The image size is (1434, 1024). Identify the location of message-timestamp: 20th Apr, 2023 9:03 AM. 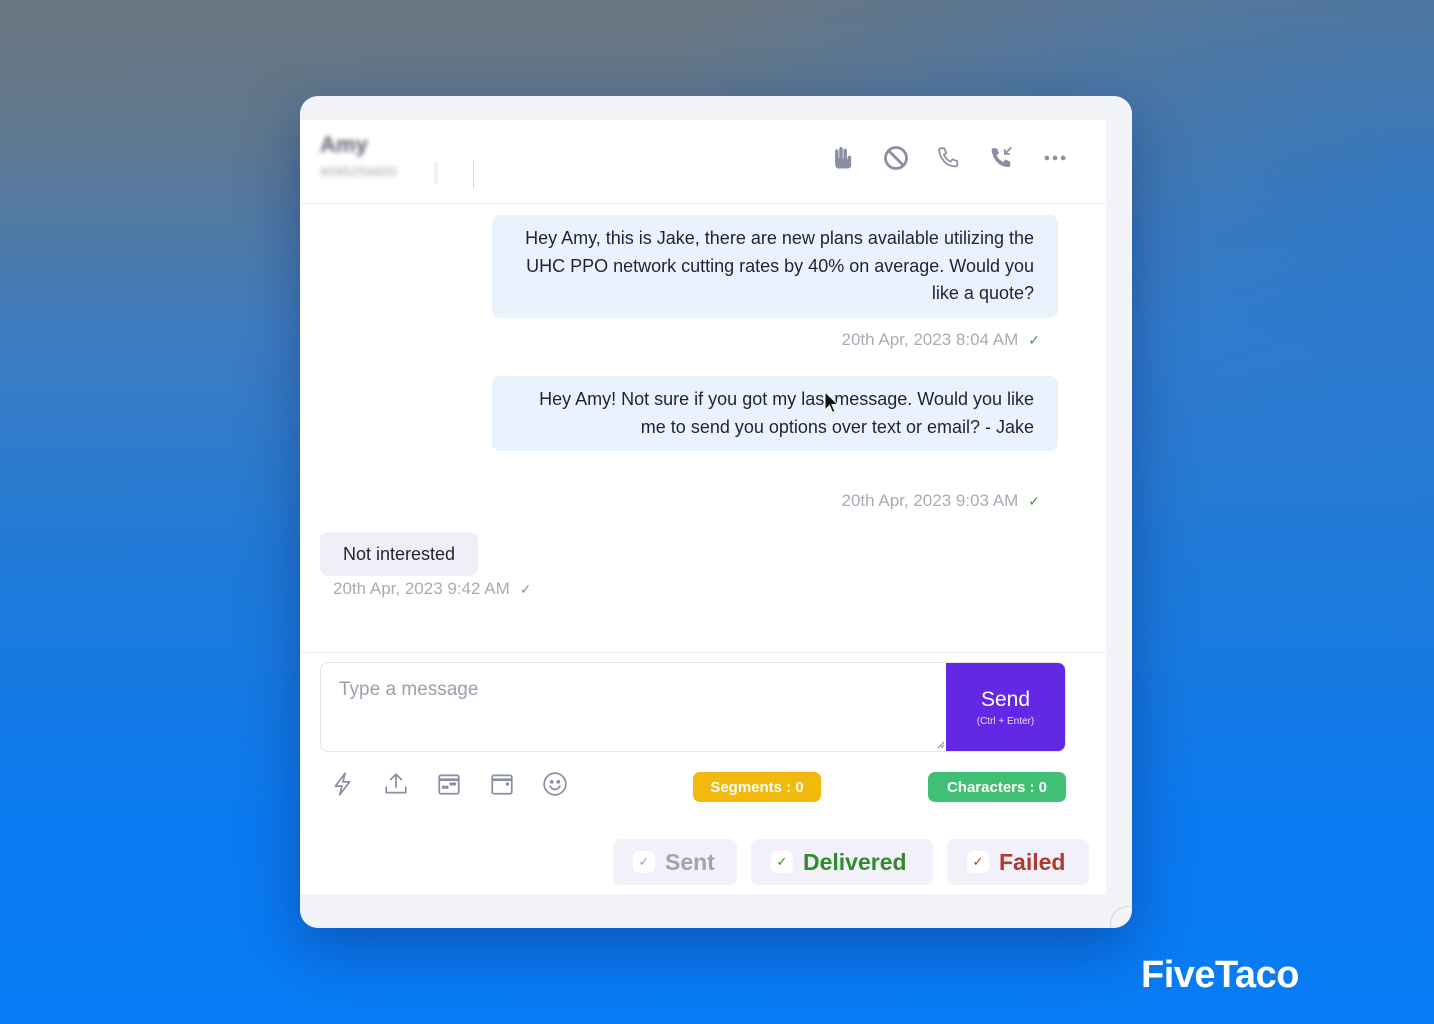
(930, 500).